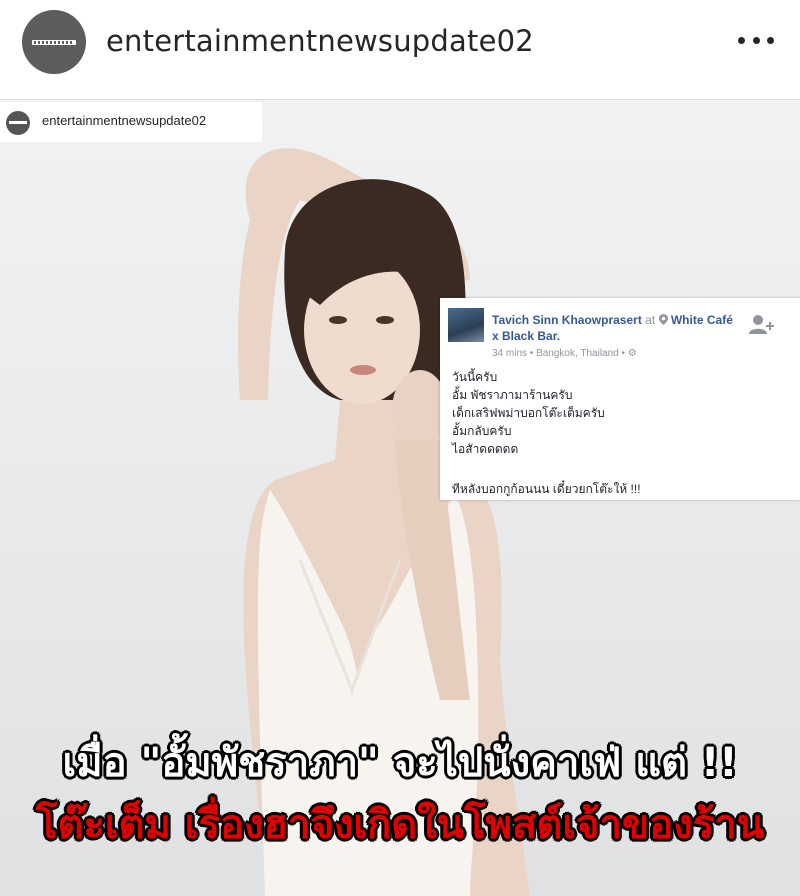  I want to click on fb-line: อั้มกลับครับ, so click(482, 431).